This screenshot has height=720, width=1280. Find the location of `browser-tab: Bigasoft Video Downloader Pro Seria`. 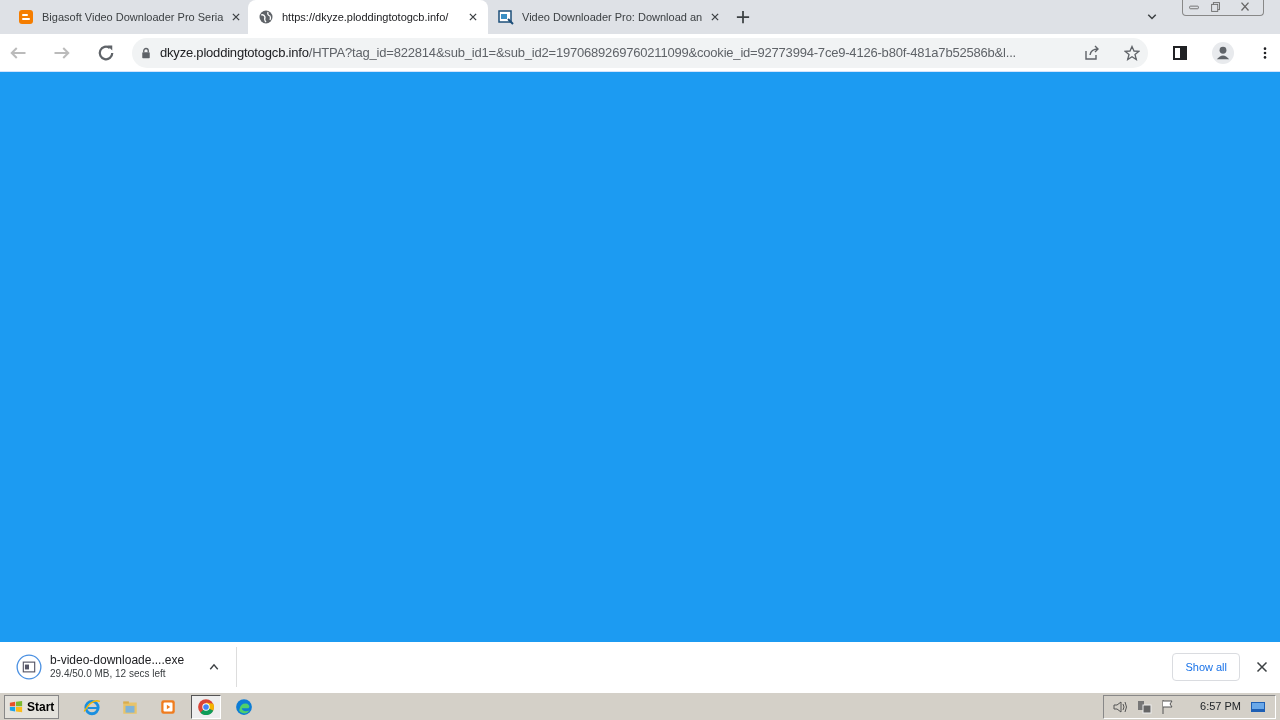

browser-tab: Bigasoft Video Downloader Pro Seria is located at coordinates (128, 17).